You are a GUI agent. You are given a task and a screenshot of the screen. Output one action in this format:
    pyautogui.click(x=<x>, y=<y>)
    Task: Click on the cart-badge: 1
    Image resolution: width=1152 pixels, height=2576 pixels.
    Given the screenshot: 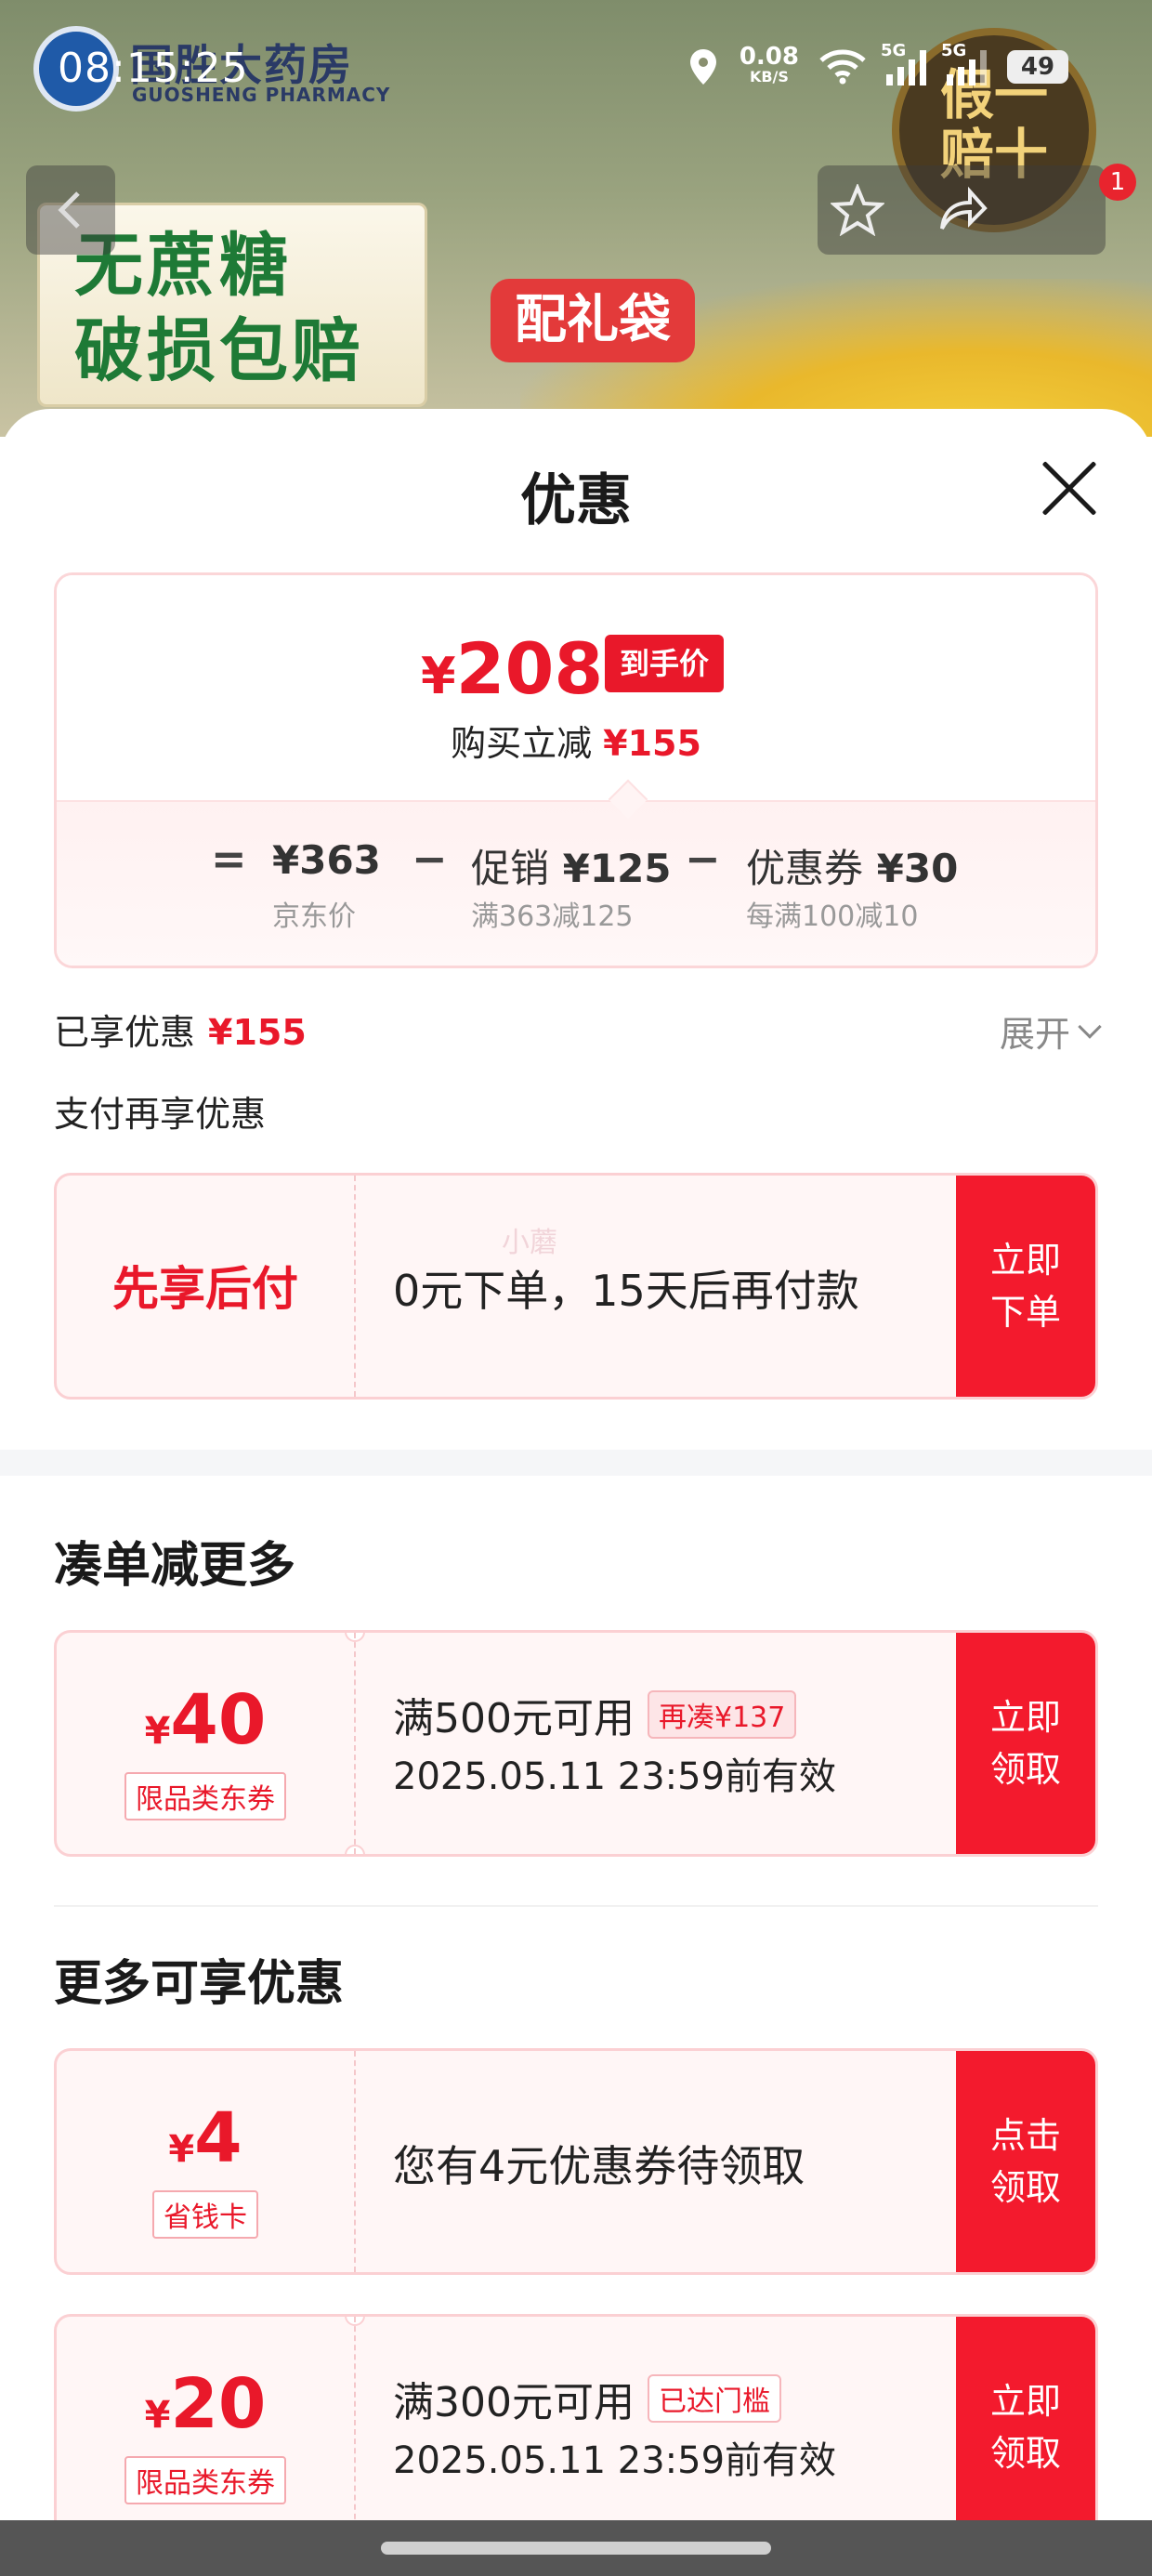 What is the action you would take?
    pyautogui.click(x=1117, y=182)
    